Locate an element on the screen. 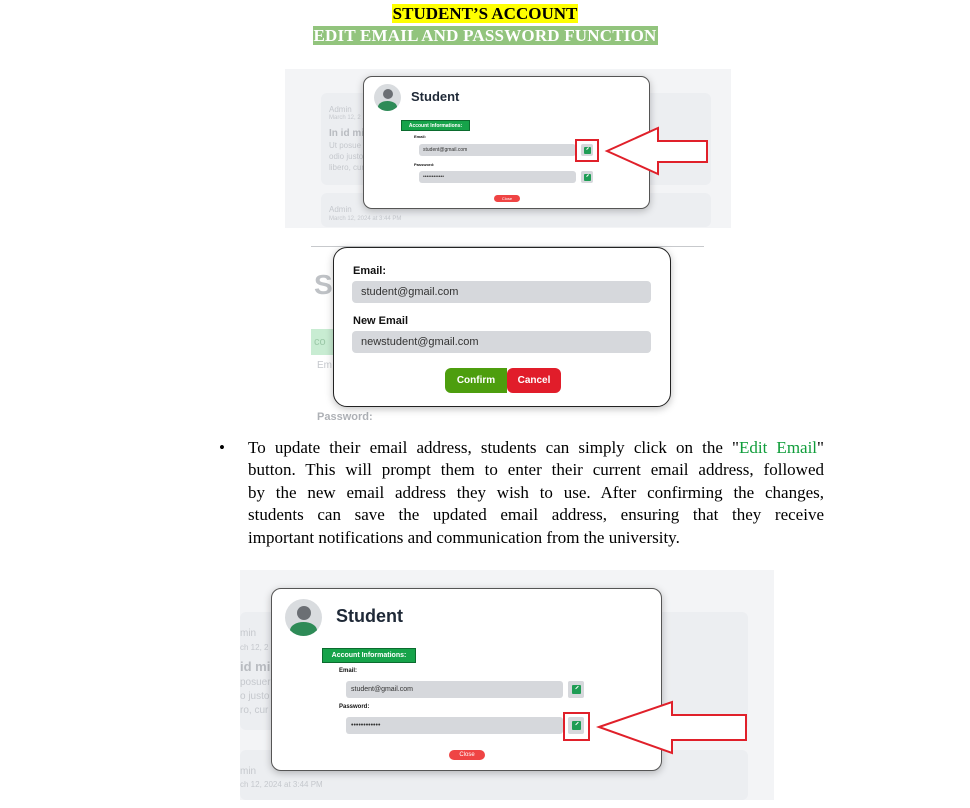 The width and height of the screenshot is (970, 808). edit-password-button is located at coordinates (587, 177).